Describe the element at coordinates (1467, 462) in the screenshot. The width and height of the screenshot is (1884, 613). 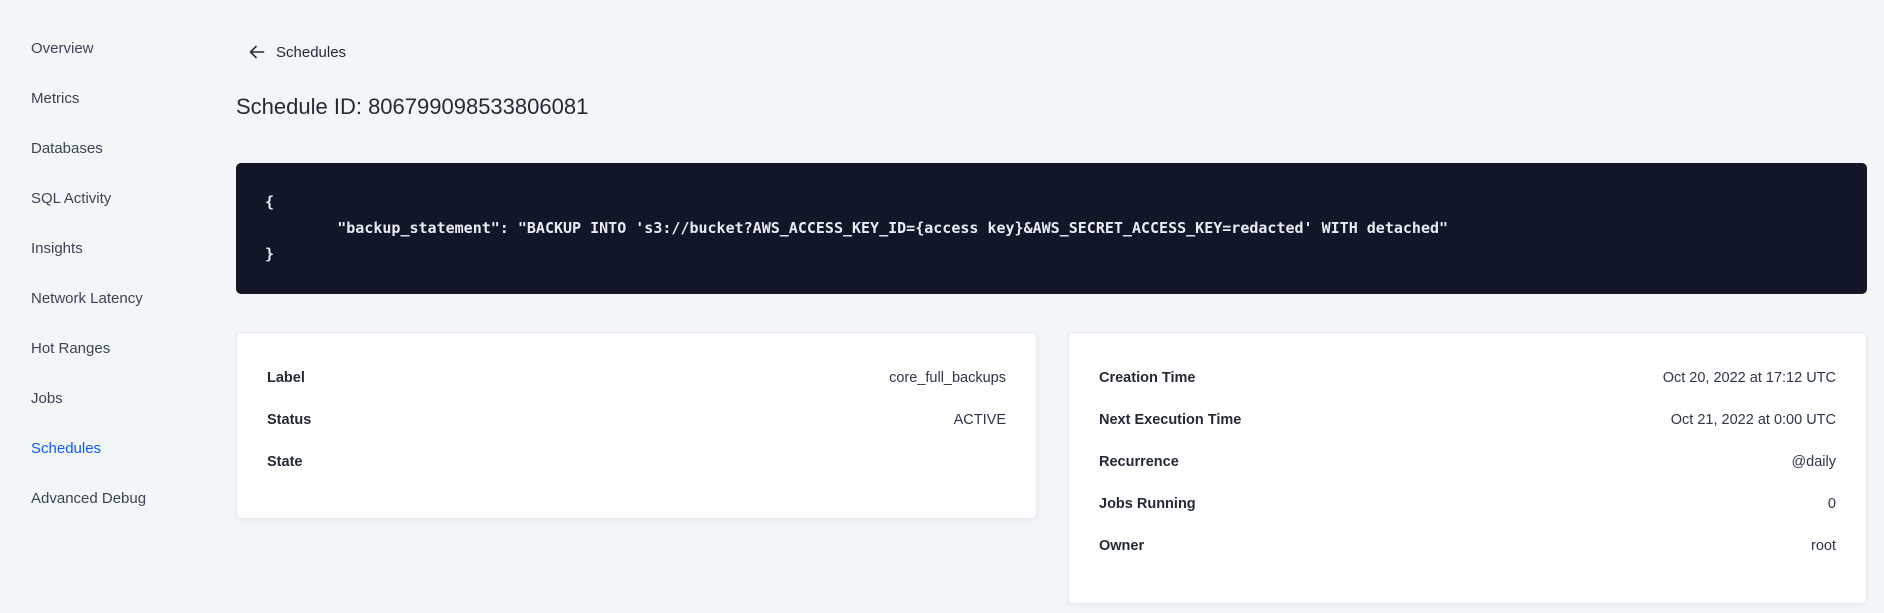
I see `table-row: Recurrence @daily` at that location.